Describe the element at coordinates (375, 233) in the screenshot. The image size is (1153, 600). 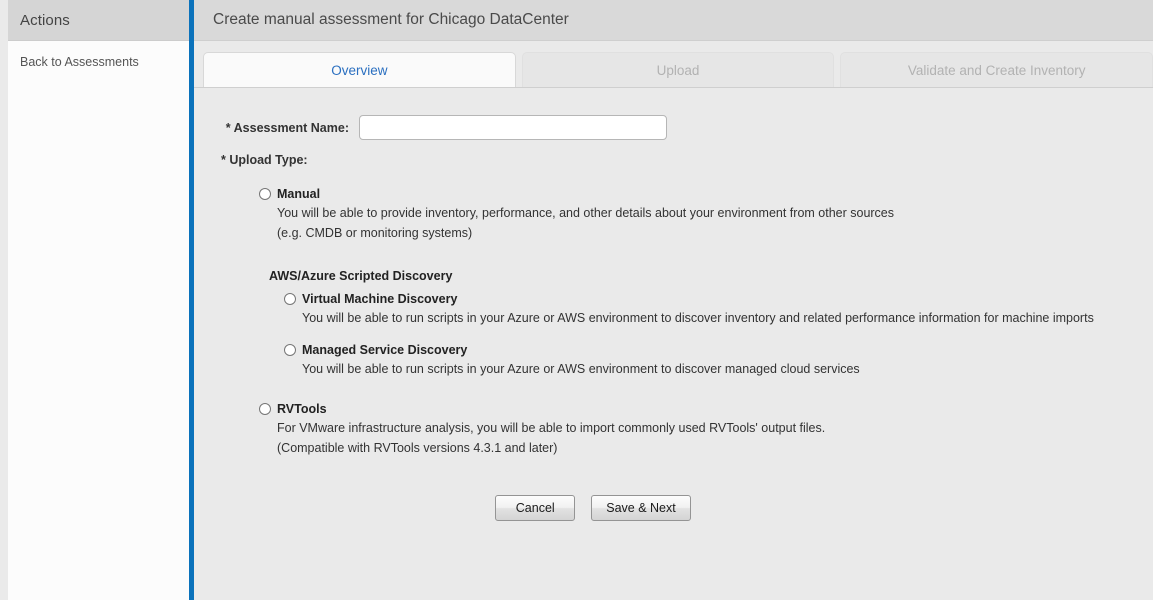
I see `radio-desc-manual-line-2: (e.g. CMDB or monitoring systems)` at that location.